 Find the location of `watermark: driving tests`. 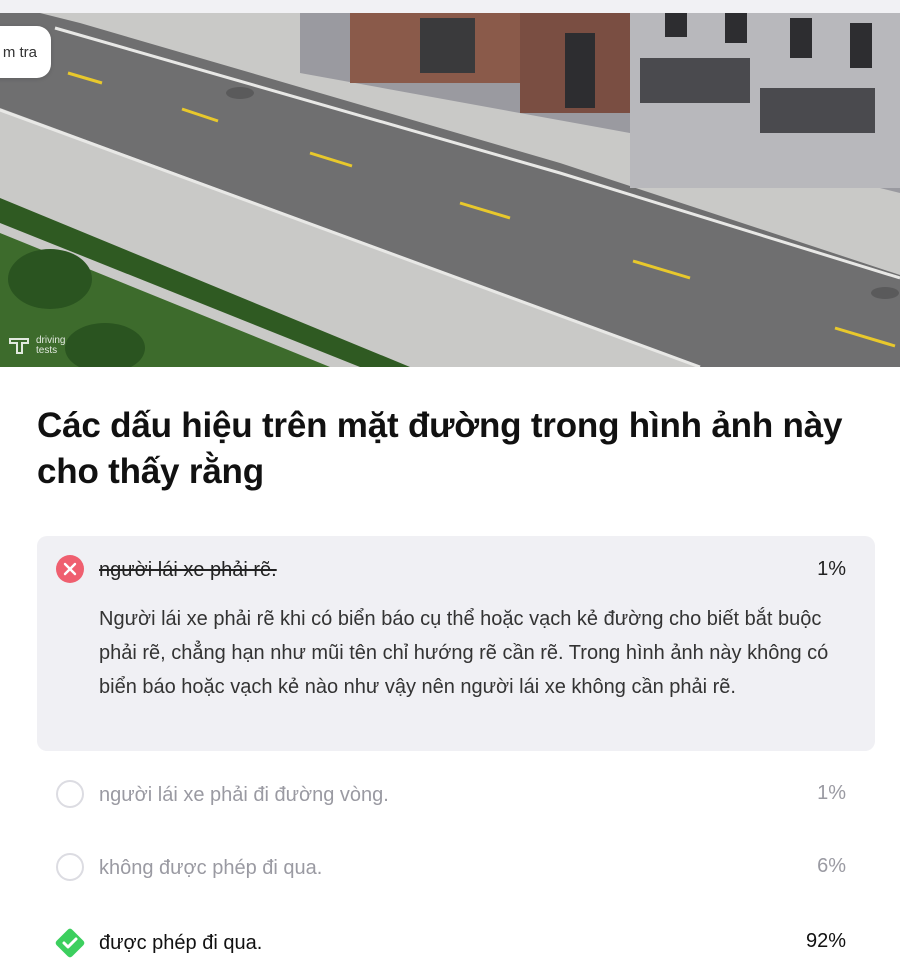

watermark: driving tests is located at coordinates (37, 346).